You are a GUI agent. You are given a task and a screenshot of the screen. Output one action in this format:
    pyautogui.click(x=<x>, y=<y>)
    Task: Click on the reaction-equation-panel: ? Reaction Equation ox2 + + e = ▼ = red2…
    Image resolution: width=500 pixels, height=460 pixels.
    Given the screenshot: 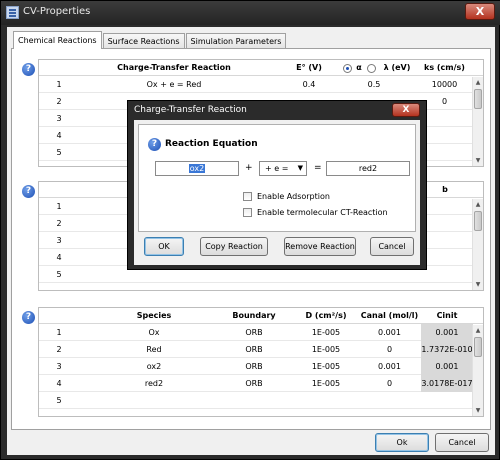 What is the action you would take?
    pyautogui.click(x=277, y=178)
    